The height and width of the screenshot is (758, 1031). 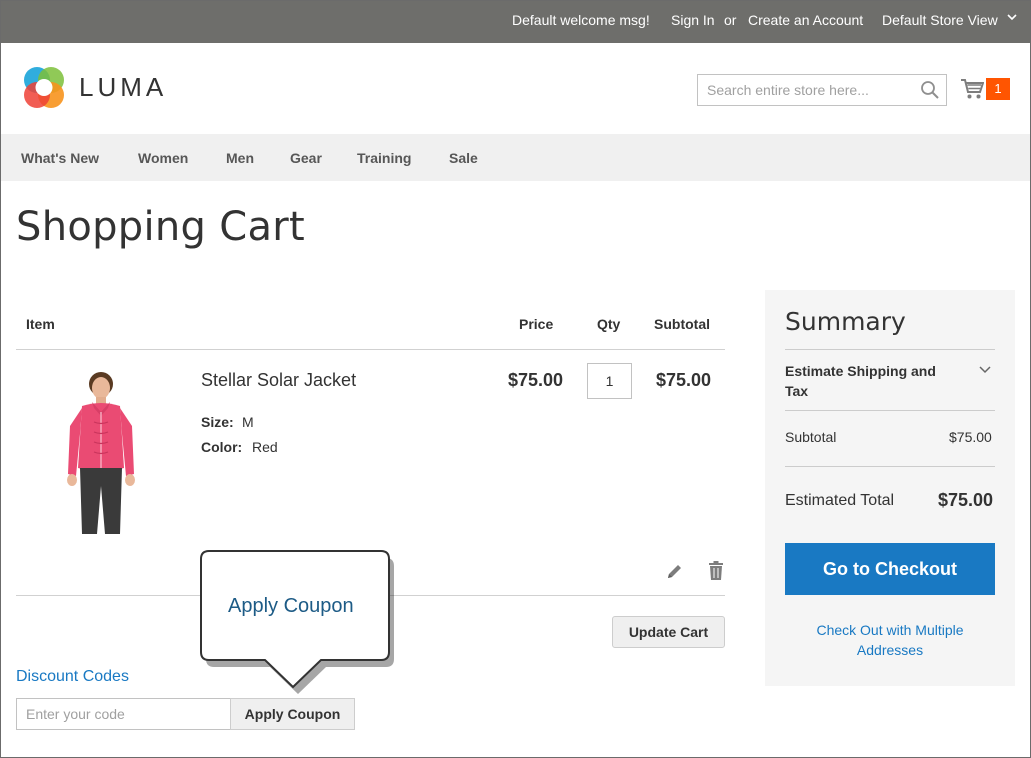 I want to click on trash-icon, so click(x=716, y=571).